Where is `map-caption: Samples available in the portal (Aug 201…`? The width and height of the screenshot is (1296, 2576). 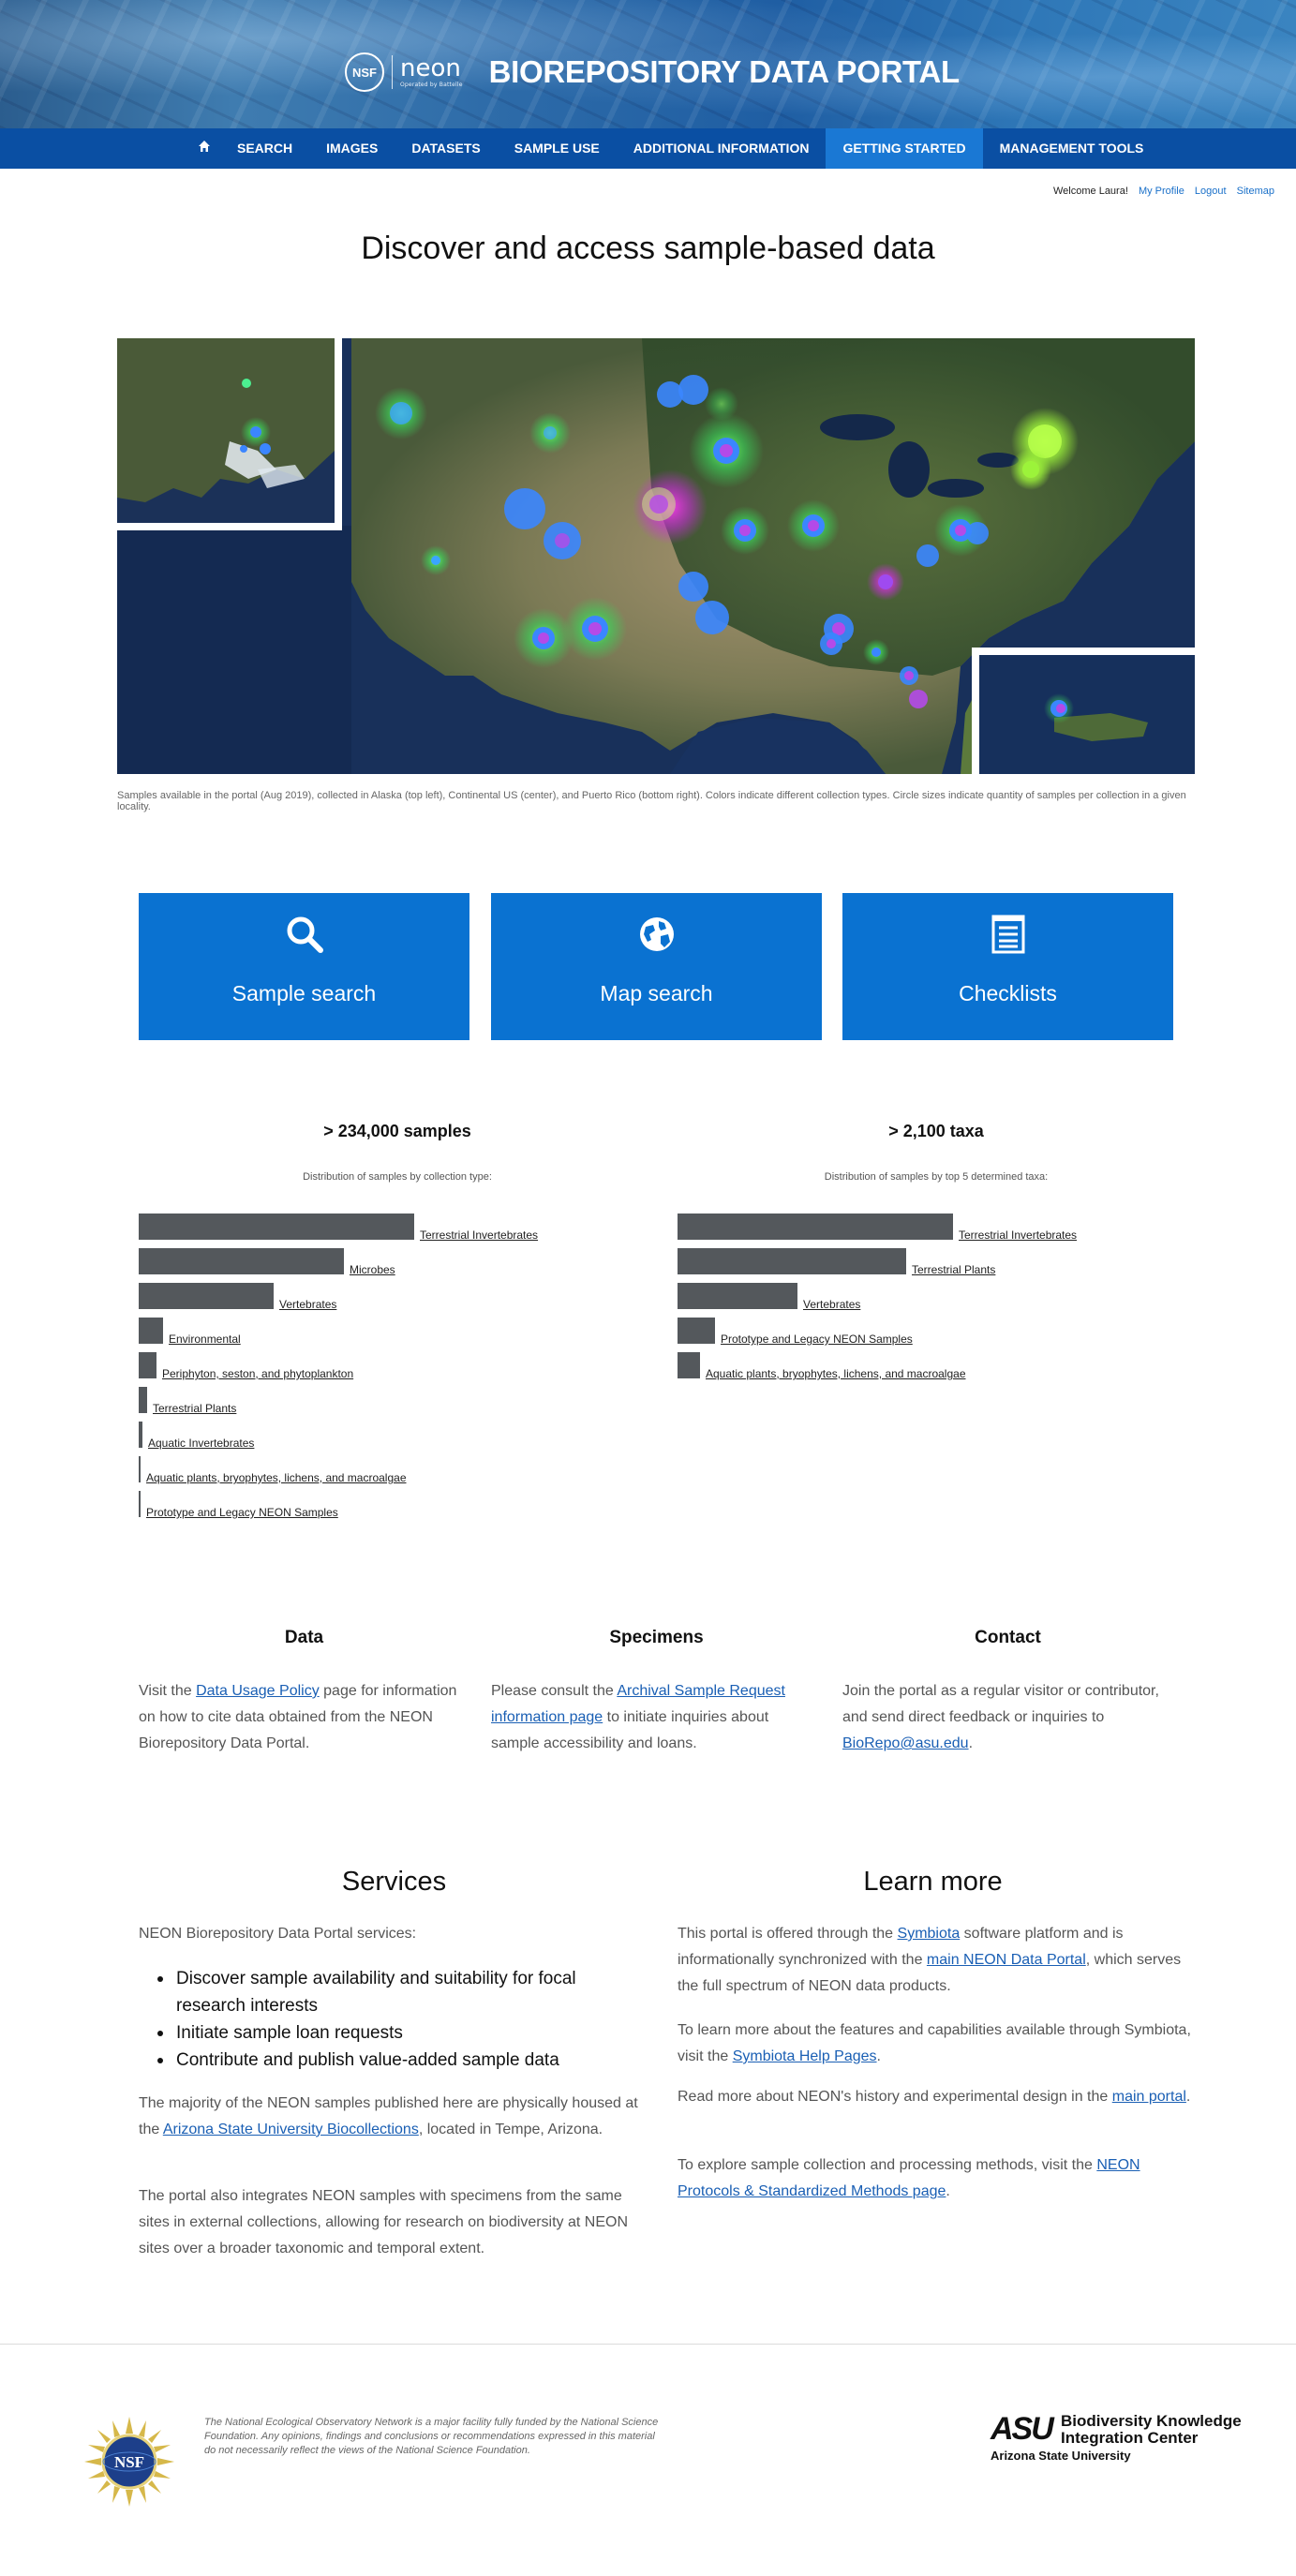
map-caption: Samples available in the portal (Aug 201… is located at coordinates (651, 801).